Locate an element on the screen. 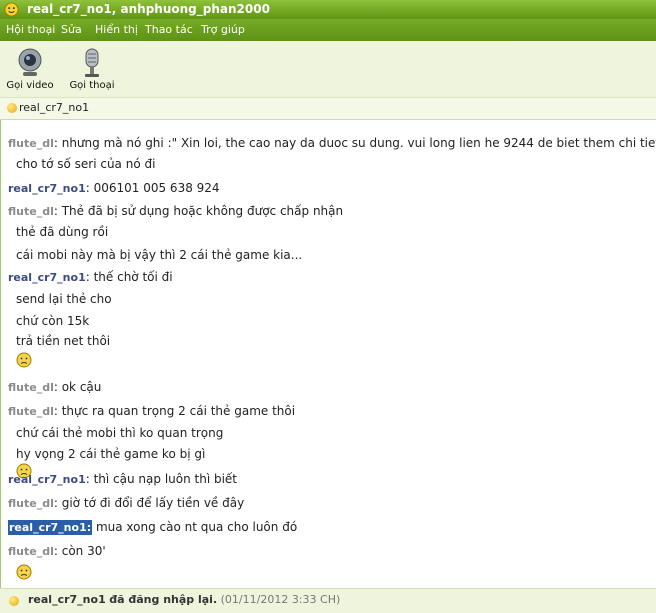 The height and width of the screenshot is (613, 656). window-title: real_cr7_no1, anhphuong_phan2000 is located at coordinates (148, 9).